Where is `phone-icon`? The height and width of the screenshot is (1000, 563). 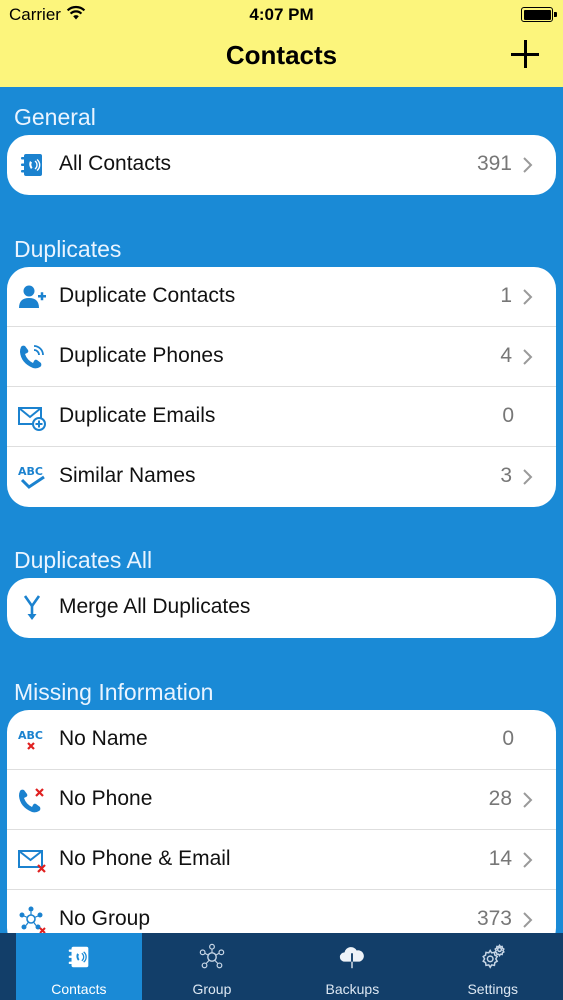
phone-icon is located at coordinates (32, 357).